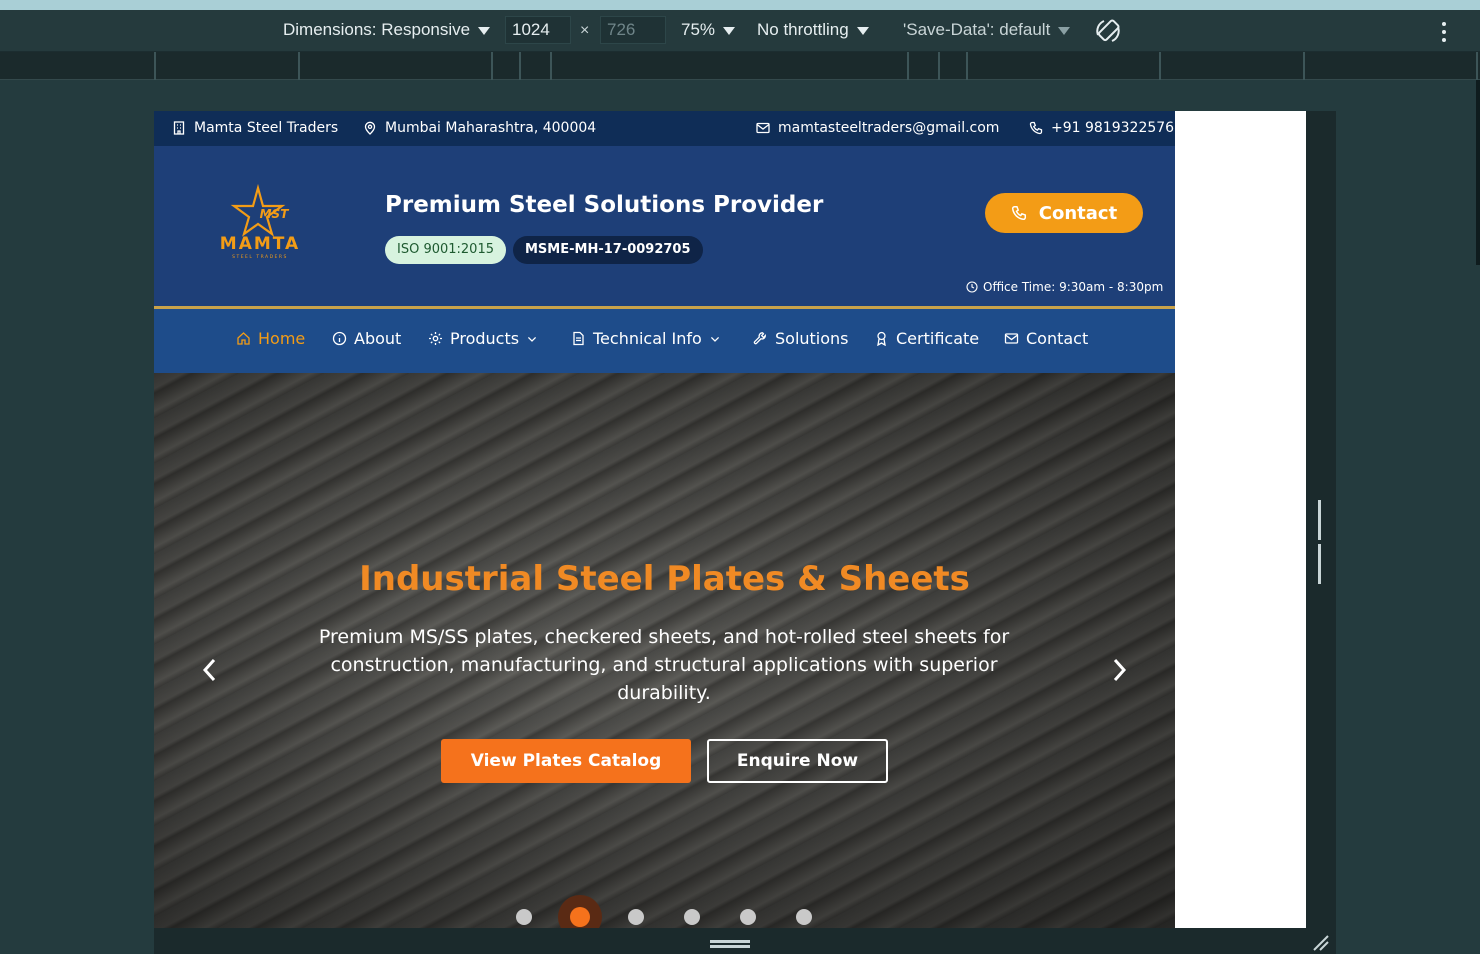 This screenshot has height=954, width=1480. What do you see at coordinates (1073, 287) in the screenshot?
I see `office-time-text: Office Time: 9:30am - 8:30pm` at bounding box center [1073, 287].